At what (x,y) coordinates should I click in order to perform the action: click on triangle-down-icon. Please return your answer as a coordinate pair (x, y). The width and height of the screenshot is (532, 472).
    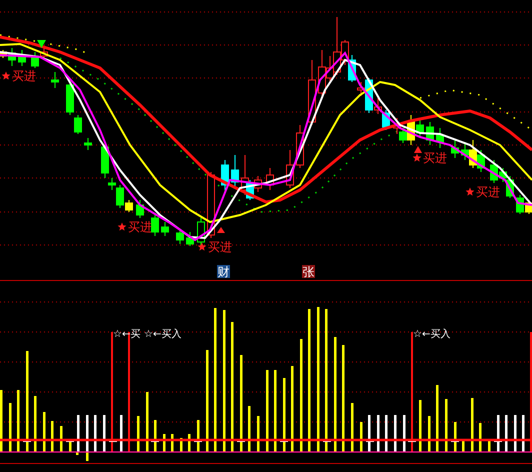
    Looking at the image, I should click on (41, 44).